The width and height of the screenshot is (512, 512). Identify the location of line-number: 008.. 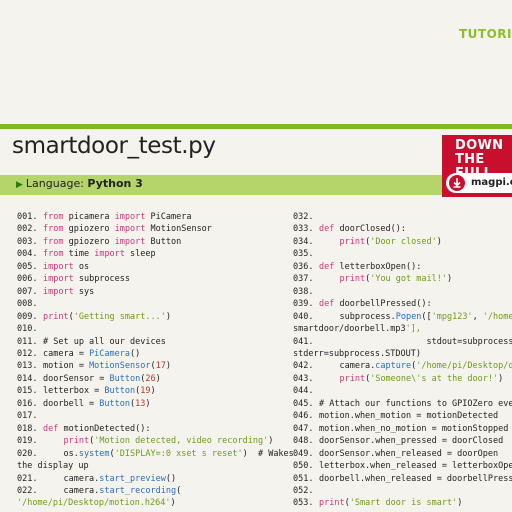
(27, 304).